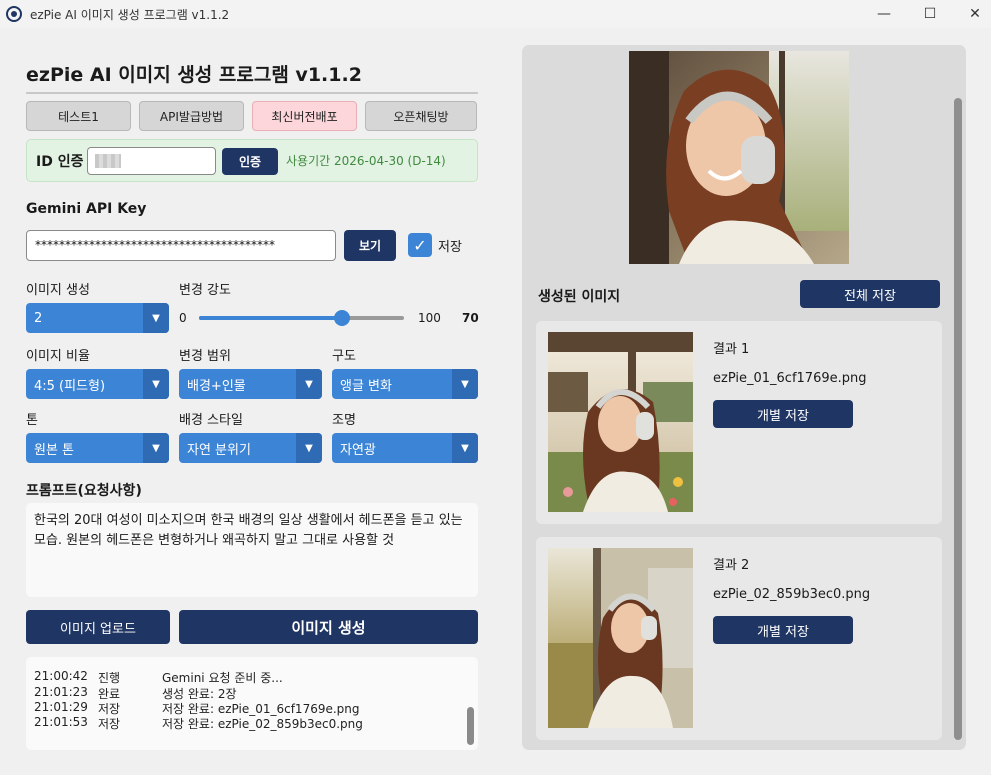 Image resolution: width=991 pixels, height=775 pixels. Describe the element at coordinates (211, 420) in the screenshot. I see `bg-style-label: 배경 스타일` at that location.